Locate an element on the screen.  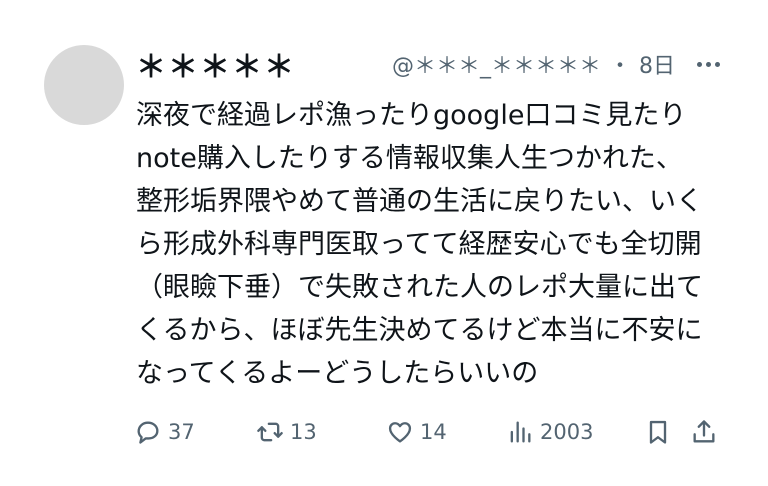
avatar is located at coordinates (84, 85).